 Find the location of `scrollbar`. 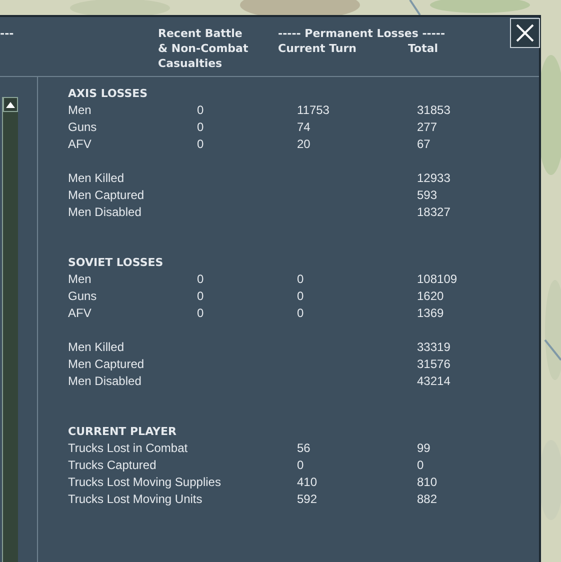

scrollbar is located at coordinates (10, 329).